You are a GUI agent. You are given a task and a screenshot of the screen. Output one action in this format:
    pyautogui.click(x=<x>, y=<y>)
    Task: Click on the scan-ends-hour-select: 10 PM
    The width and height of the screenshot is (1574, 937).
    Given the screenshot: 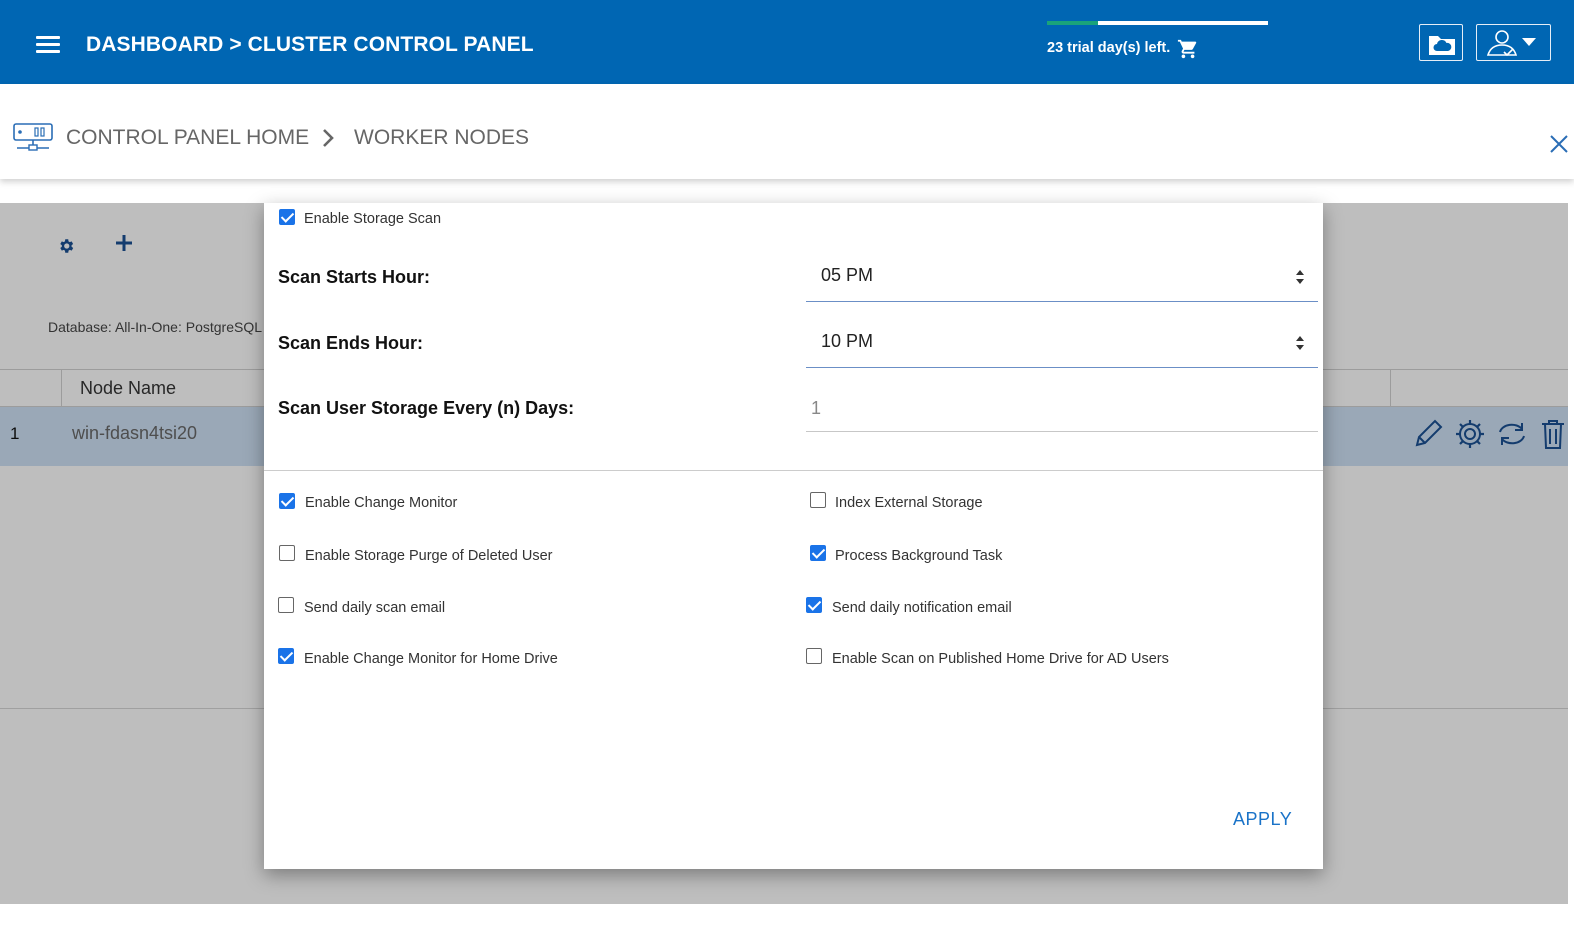 What is the action you would take?
    pyautogui.click(x=1062, y=343)
    